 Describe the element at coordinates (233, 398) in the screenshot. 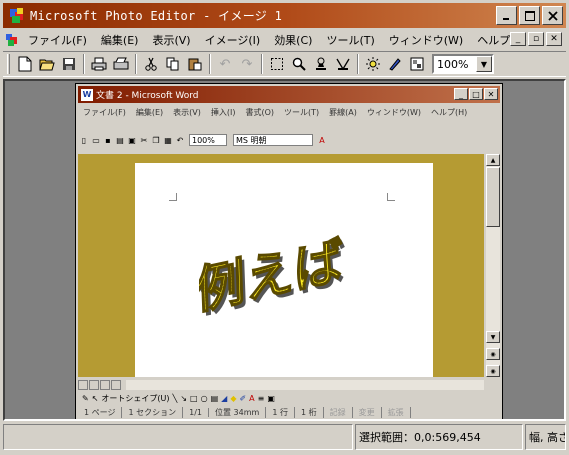

I see `fill-color-icon: ◆` at that location.